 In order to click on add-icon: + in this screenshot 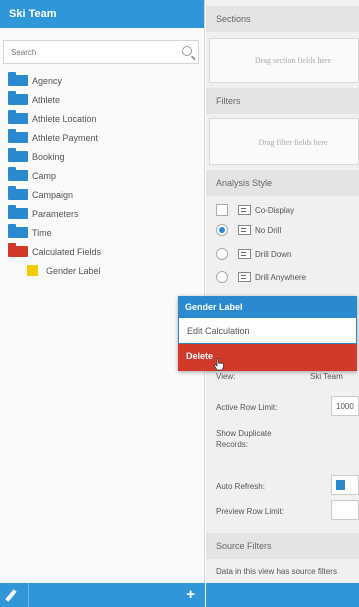, I will do `click(190, 595)`.